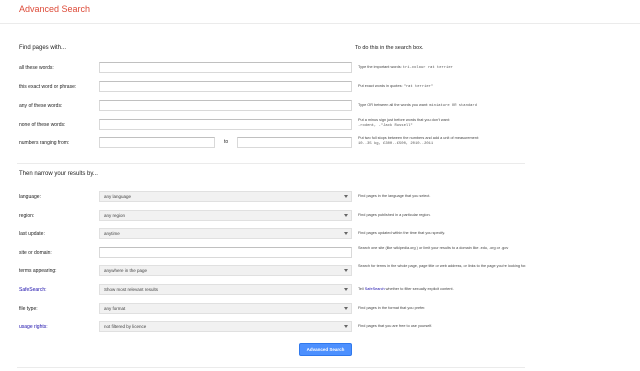 The height and width of the screenshot is (371, 640). What do you see at coordinates (36, 68) in the screenshot?
I see `all-words-label: all these words:` at bounding box center [36, 68].